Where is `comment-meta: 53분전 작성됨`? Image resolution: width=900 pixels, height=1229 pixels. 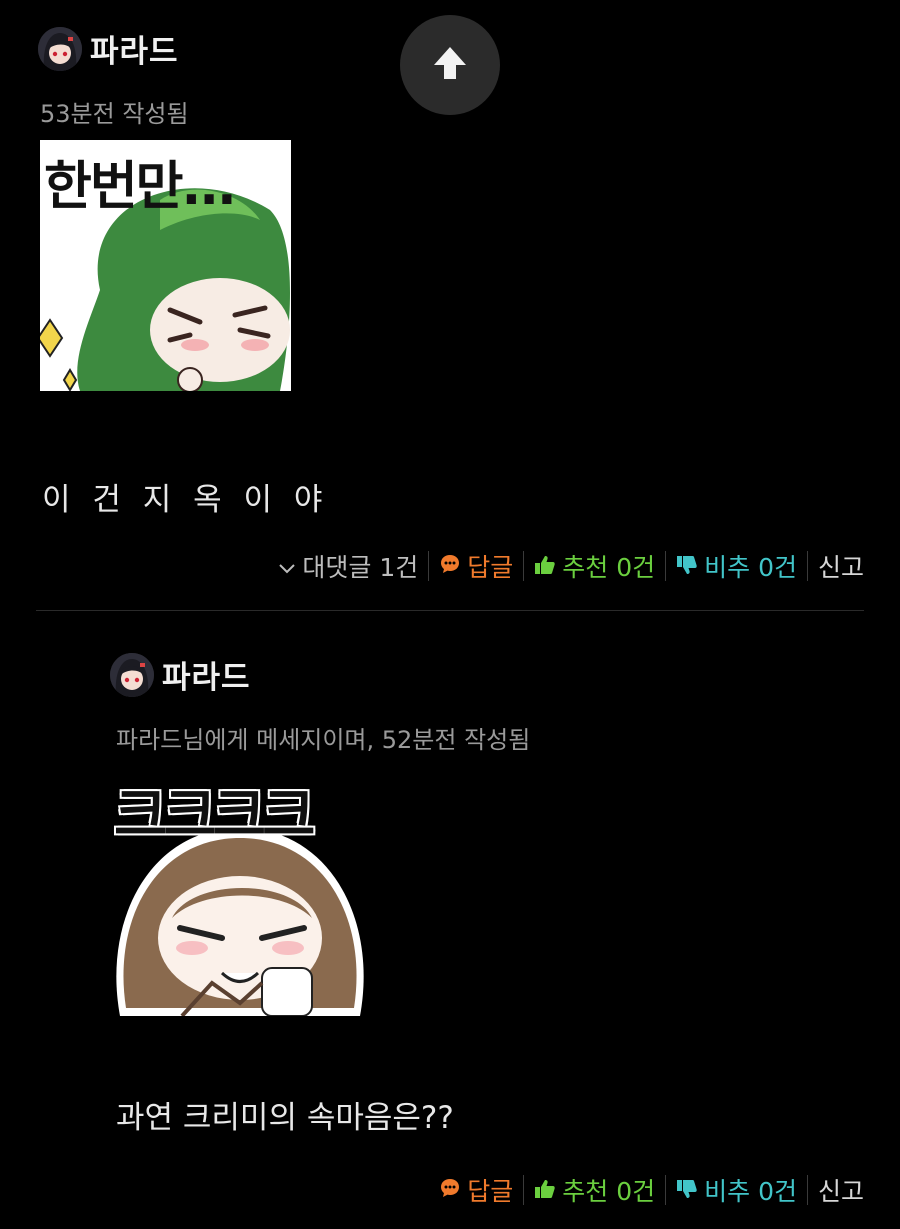
comment-meta: 53분전 작성됨 is located at coordinates (114, 114).